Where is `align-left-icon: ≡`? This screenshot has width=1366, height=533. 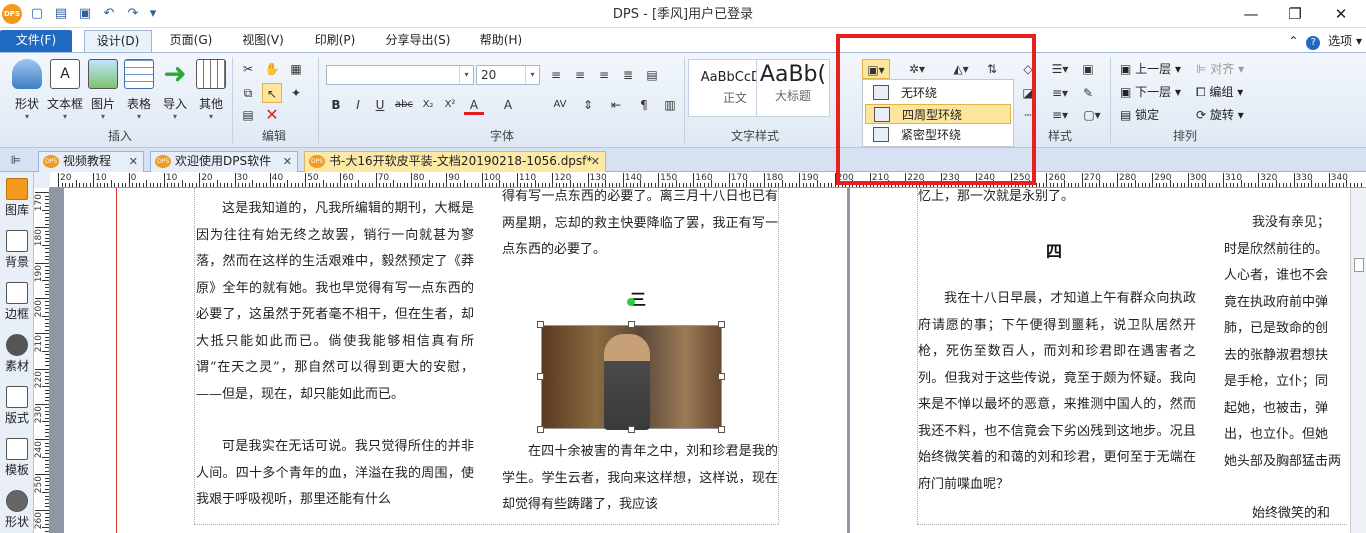 align-left-icon: ≡ is located at coordinates (556, 75).